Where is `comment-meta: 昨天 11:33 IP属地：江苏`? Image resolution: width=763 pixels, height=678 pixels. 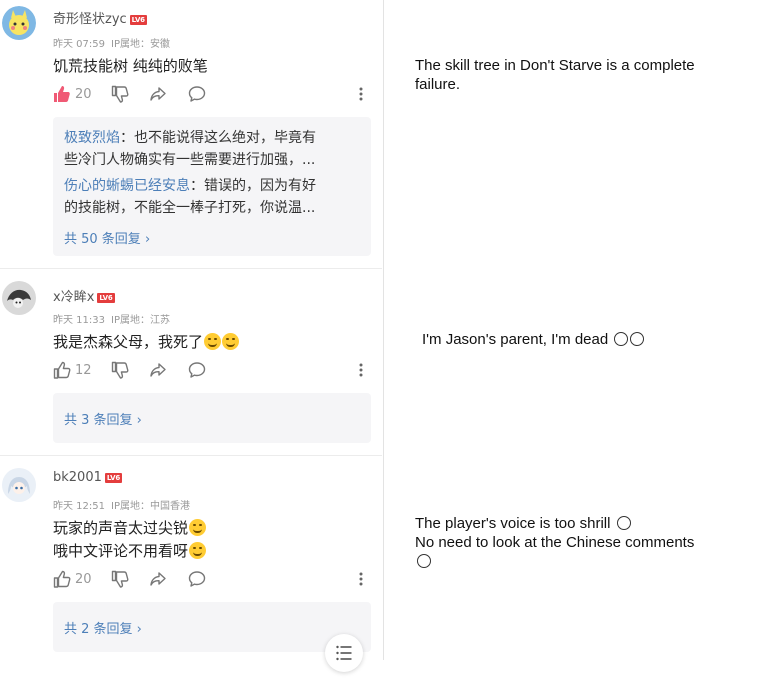 comment-meta: 昨天 11:33 IP属地：江苏 is located at coordinates (111, 318).